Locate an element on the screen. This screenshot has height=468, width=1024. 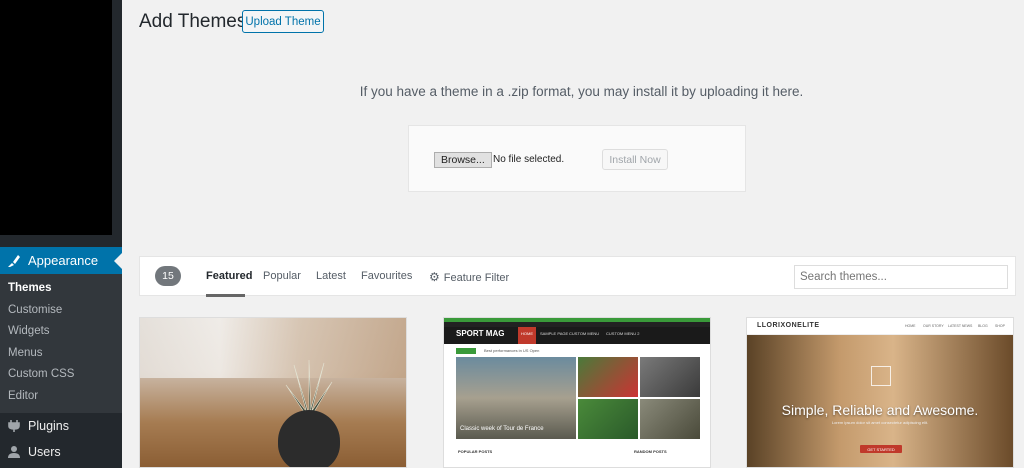
submenu-item-editor: Editor is located at coordinates (61, 397).